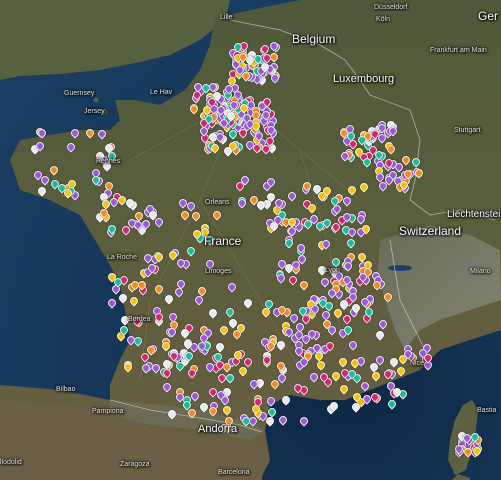  What do you see at coordinates (314, 39) in the screenshot?
I see `country-label-belgium: Belgium` at bounding box center [314, 39].